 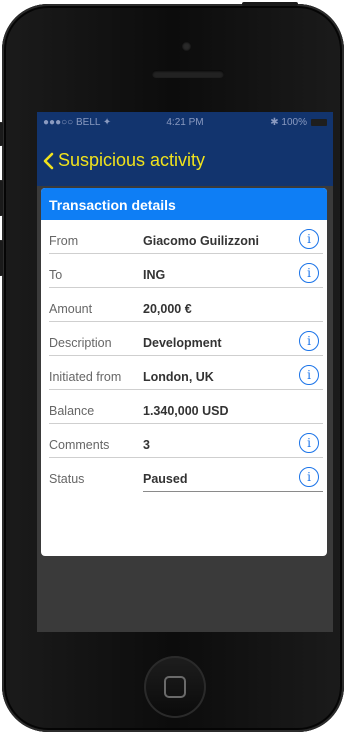 I want to click on detail-row-amount: Amount 20,000 €, so click(x=188, y=308).